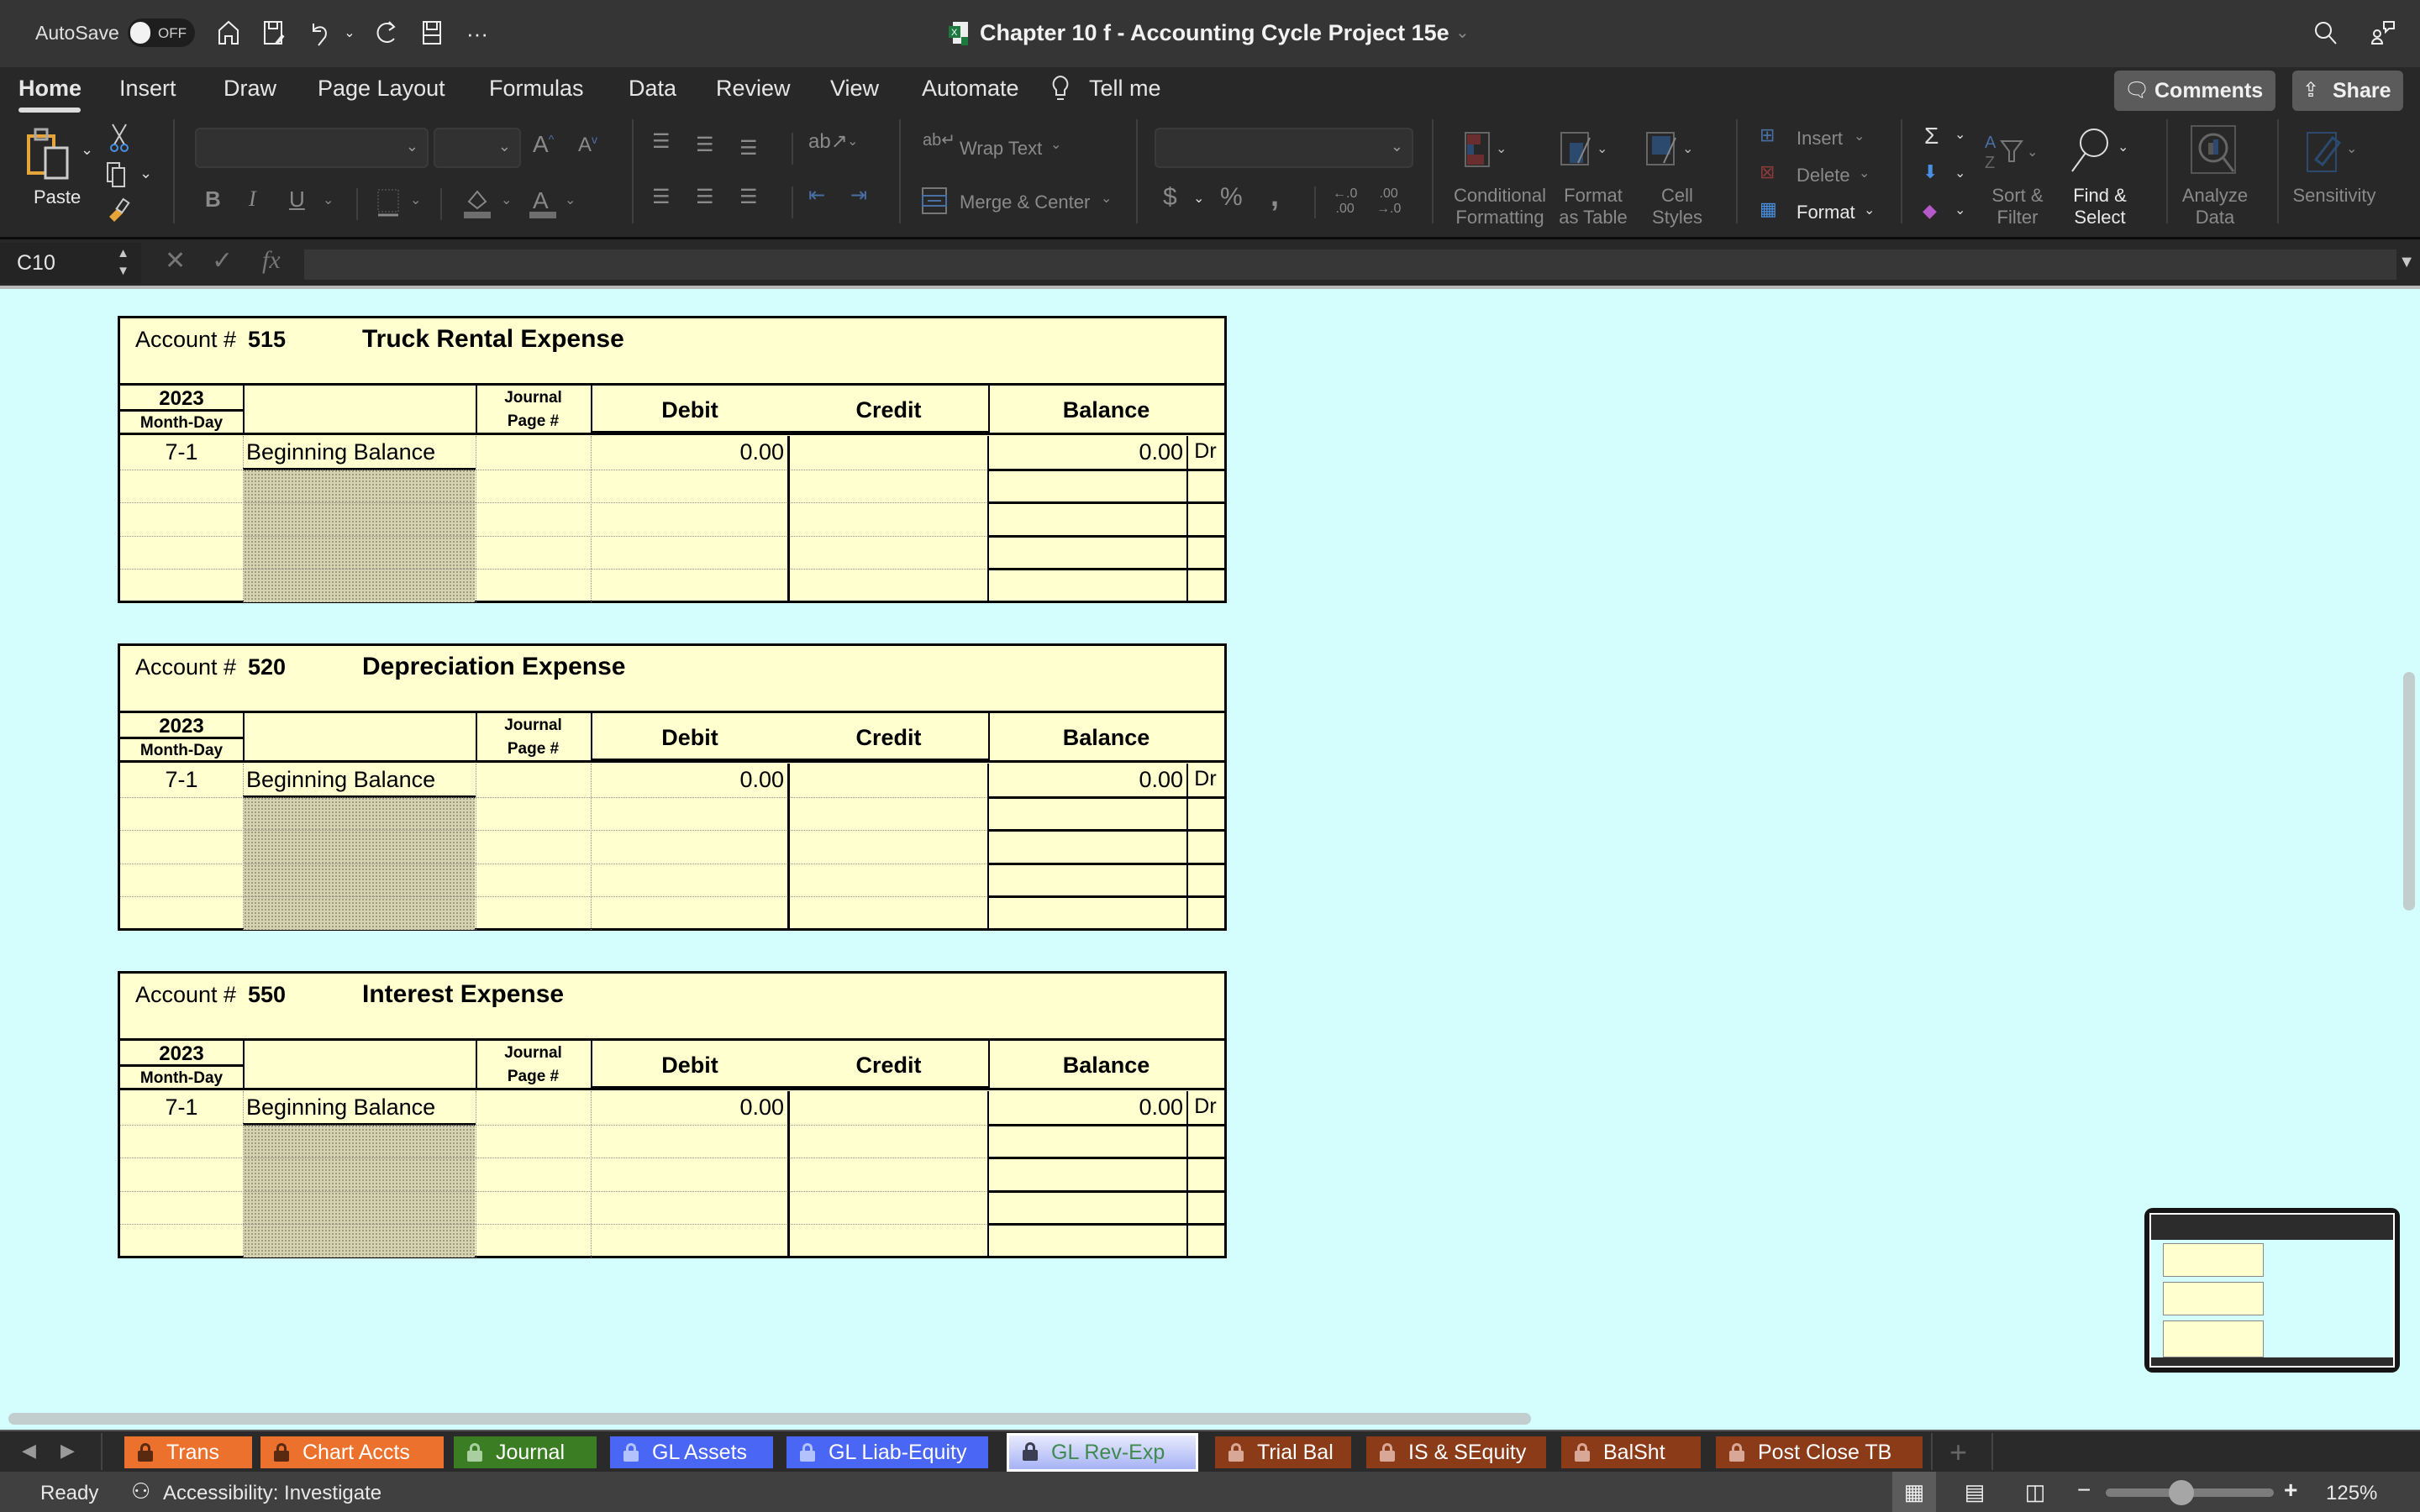 This screenshot has height=1512, width=2420. Describe the element at coordinates (140, 1491) in the screenshot. I see `accessibility-icon: ⚇` at that location.